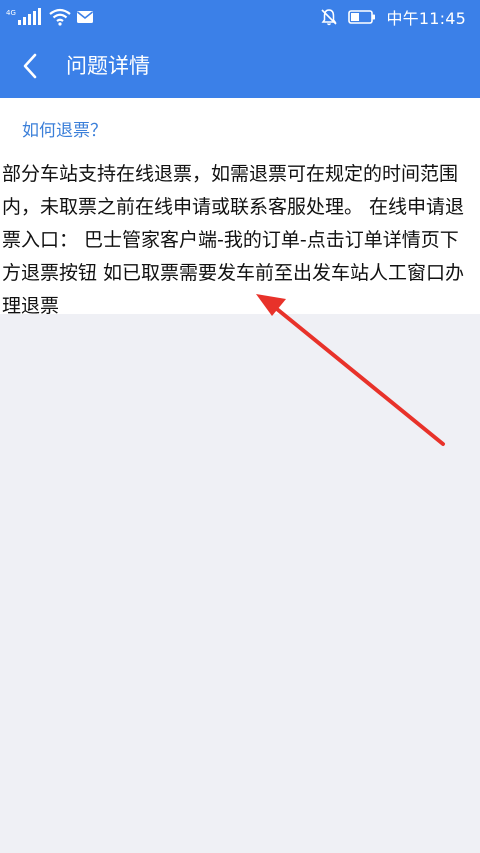 Image resolution: width=480 pixels, height=853 pixels. What do you see at coordinates (23, 16) in the screenshot?
I see `signal-icon: 4G` at bounding box center [23, 16].